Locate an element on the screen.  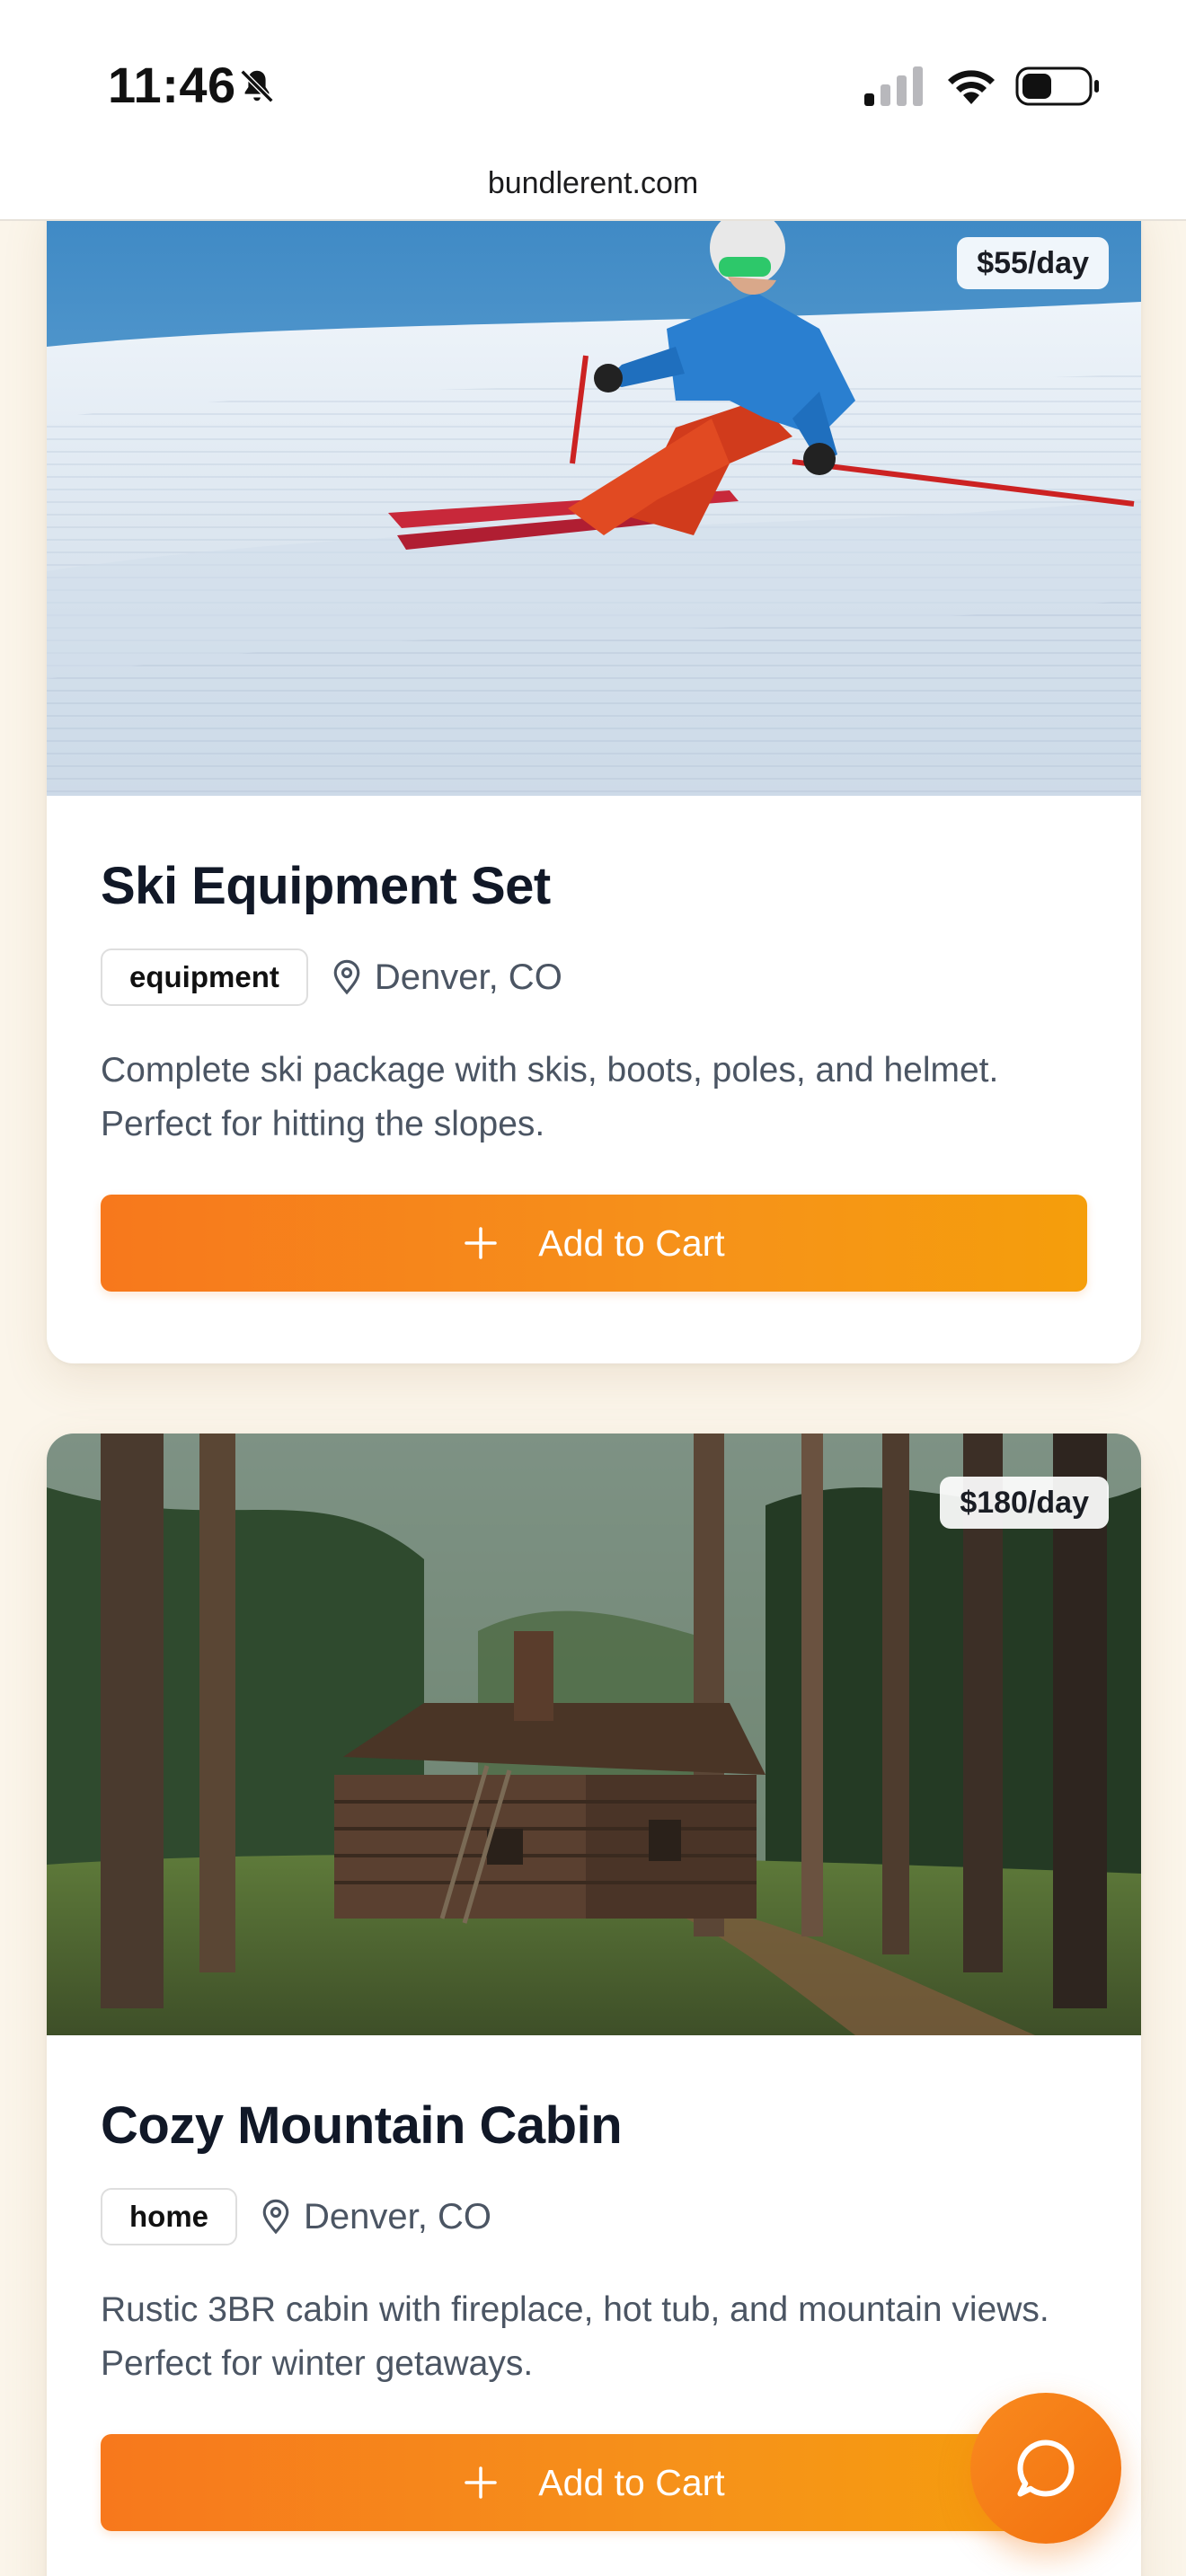
listing-meta: home Denver, CO is located at coordinates (594, 2216).